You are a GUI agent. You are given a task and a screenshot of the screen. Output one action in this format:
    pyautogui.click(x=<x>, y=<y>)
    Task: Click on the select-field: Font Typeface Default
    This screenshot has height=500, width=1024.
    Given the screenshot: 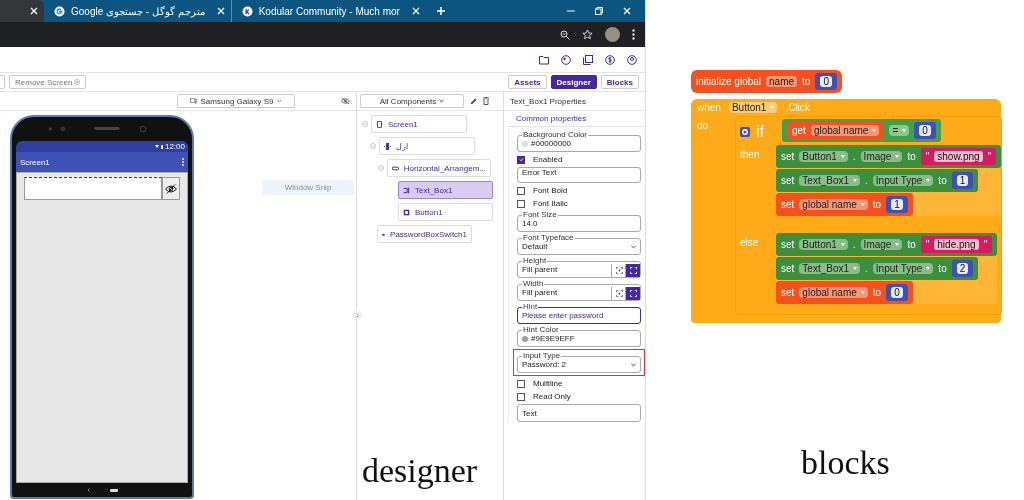 What is the action you would take?
    pyautogui.click(x=579, y=244)
    